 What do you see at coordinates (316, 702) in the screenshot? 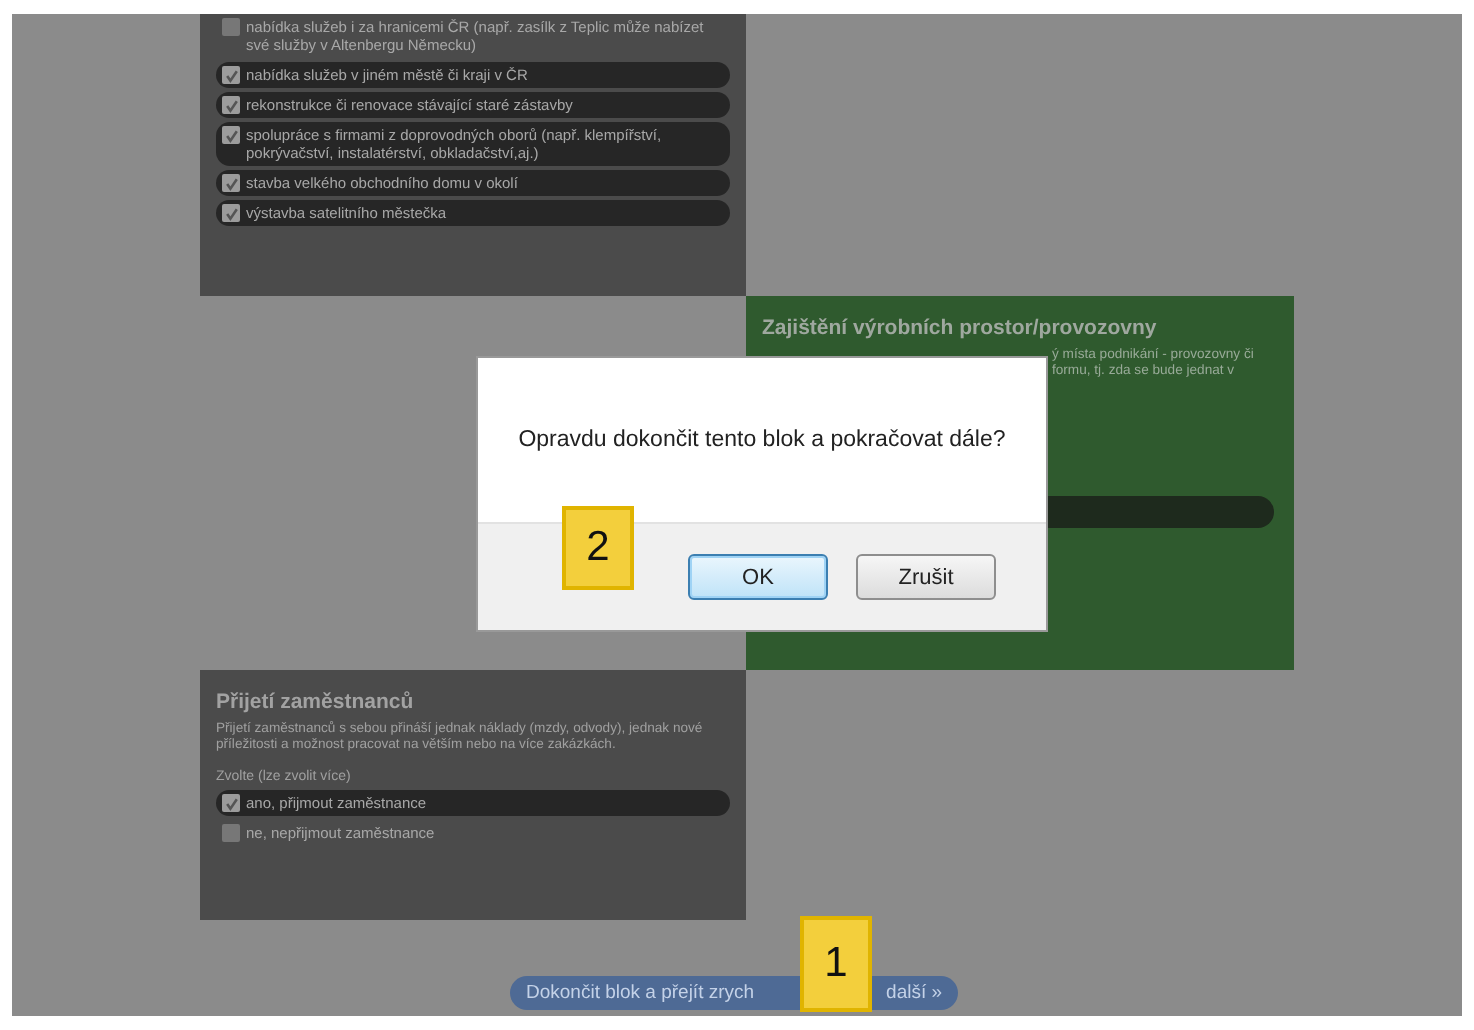
I see `panel-title: Přijetí zaměstnanců` at bounding box center [316, 702].